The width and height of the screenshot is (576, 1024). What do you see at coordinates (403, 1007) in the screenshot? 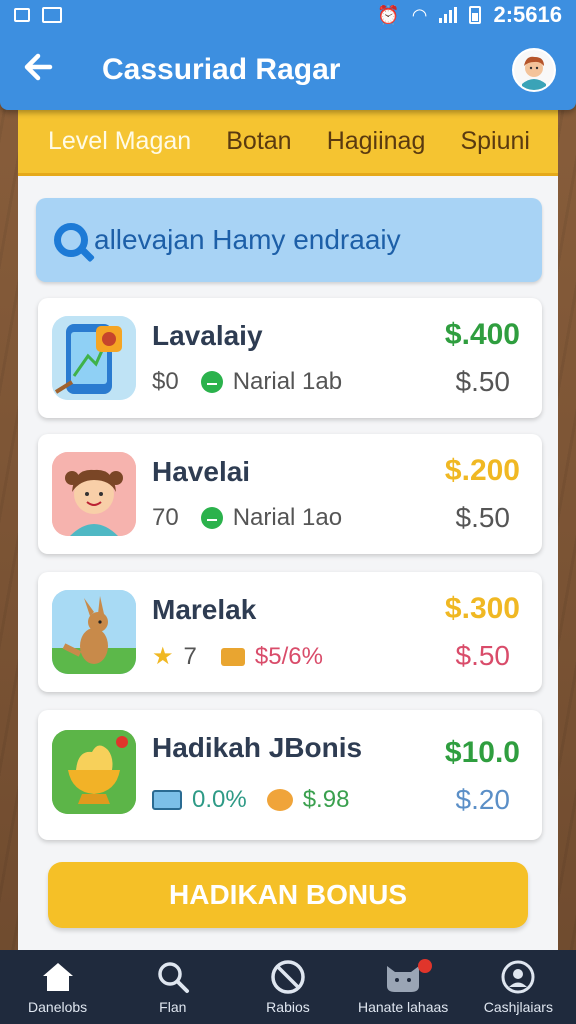
I see `nav-label: Hanate lahaas` at bounding box center [403, 1007].